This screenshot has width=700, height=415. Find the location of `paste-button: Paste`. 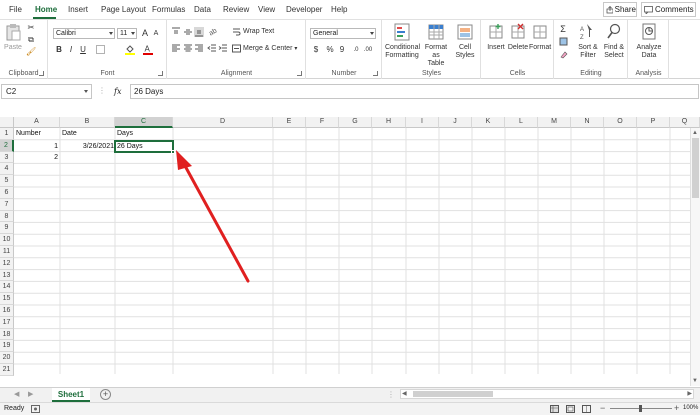

paste-button: Paste is located at coordinates (13, 37).